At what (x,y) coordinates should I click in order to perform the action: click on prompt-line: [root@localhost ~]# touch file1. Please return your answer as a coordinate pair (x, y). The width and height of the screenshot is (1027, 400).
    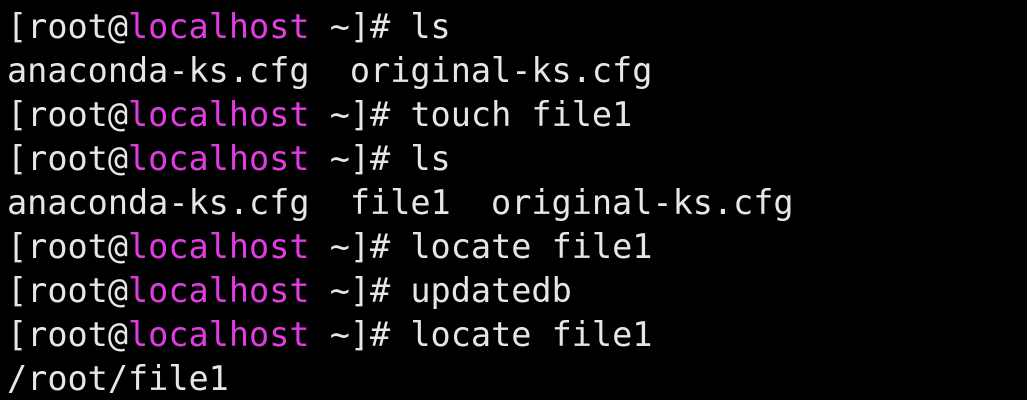
    Looking at the image, I should click on (517, 115).